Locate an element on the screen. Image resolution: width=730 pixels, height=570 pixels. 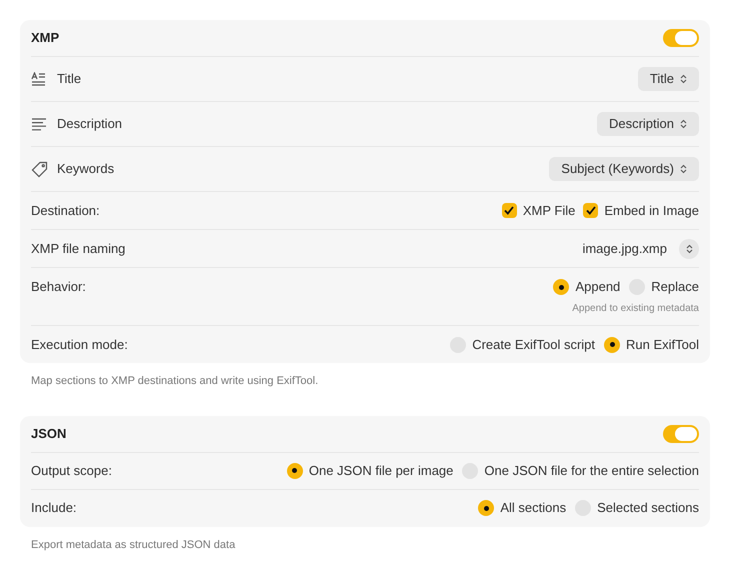
row-label: XMP file naming is located at coordinates (78, 249).